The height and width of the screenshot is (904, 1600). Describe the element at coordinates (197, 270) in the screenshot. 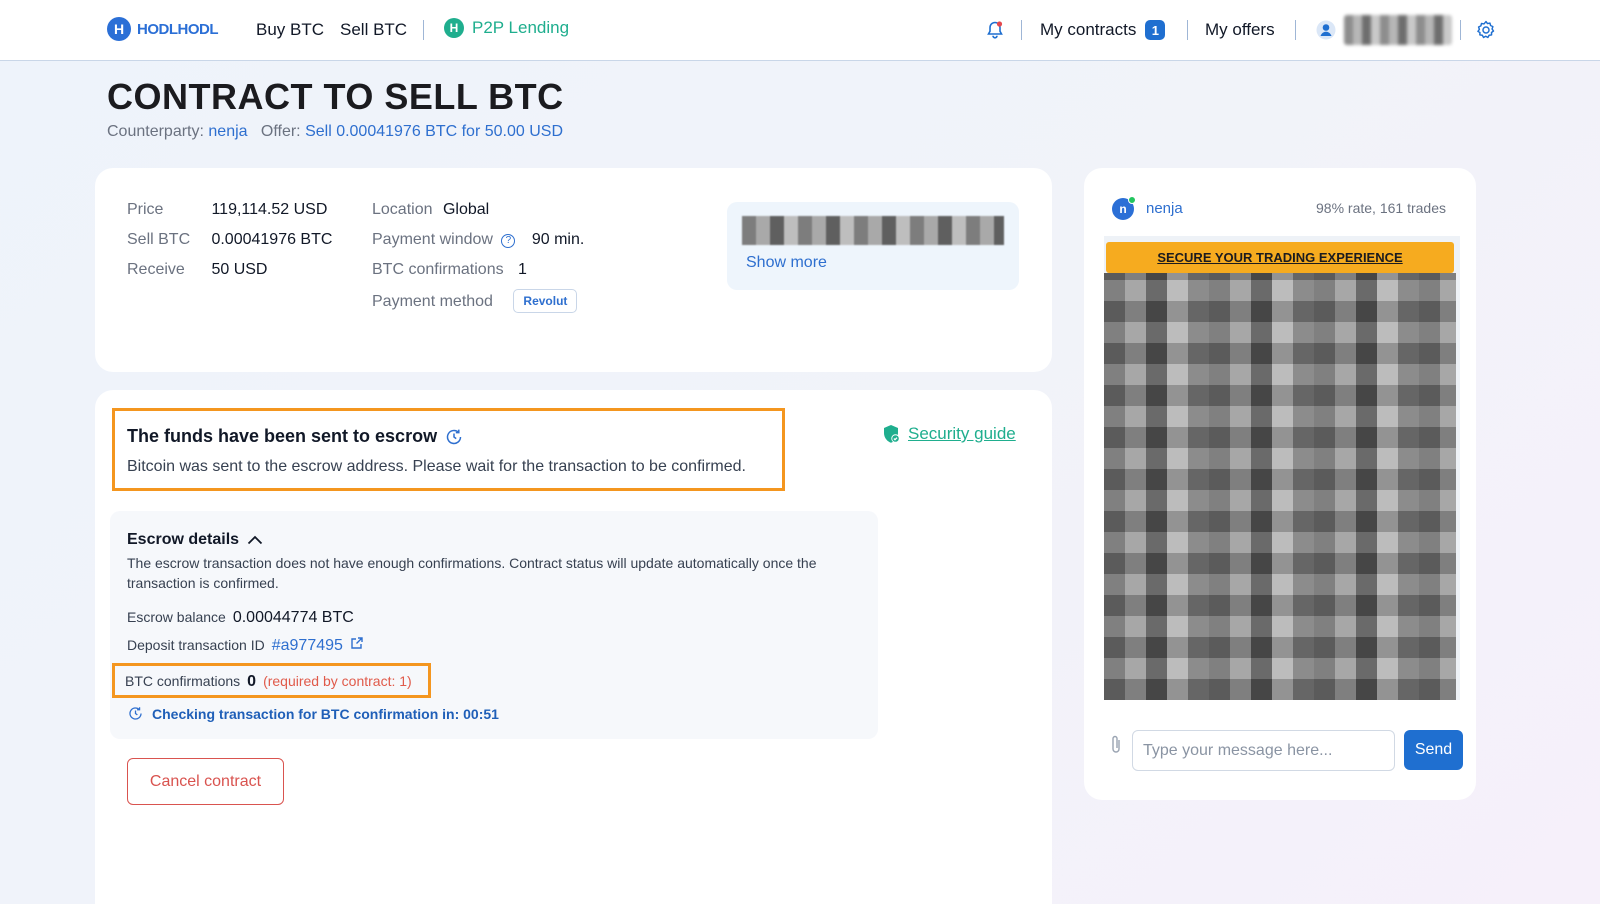

I see `receive-row: Receive 50 USD` at that location.